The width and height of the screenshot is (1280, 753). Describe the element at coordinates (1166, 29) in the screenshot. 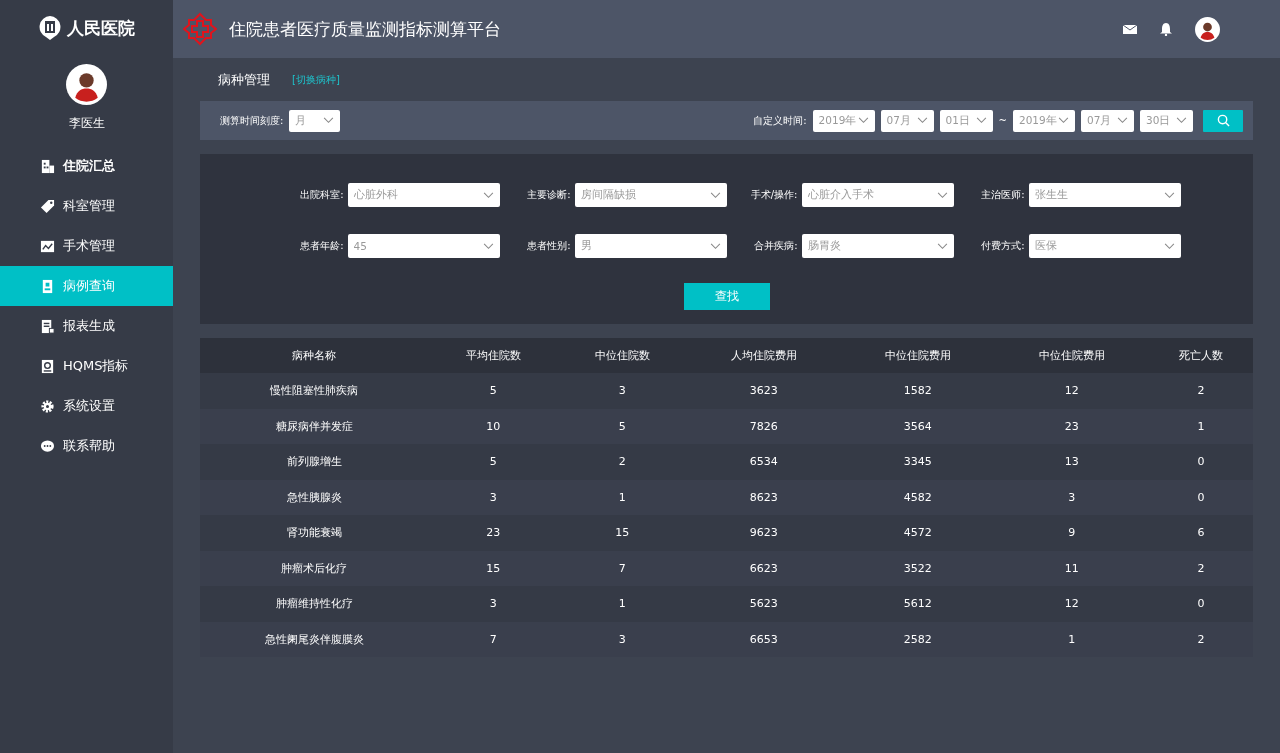

I see `bell-icon` at that location.